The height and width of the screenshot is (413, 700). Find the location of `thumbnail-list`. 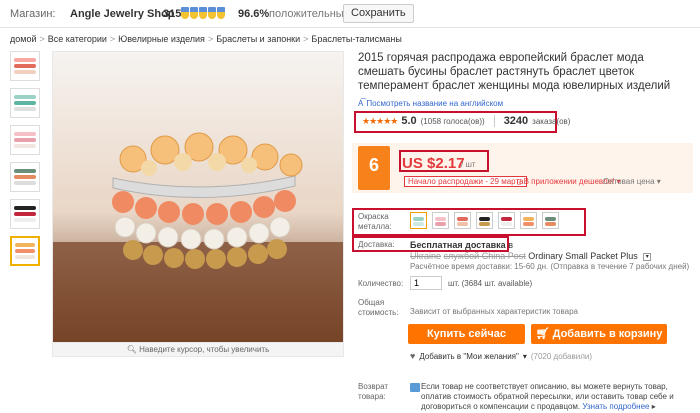

thumbnail-list is located at coordinates (27, 162).